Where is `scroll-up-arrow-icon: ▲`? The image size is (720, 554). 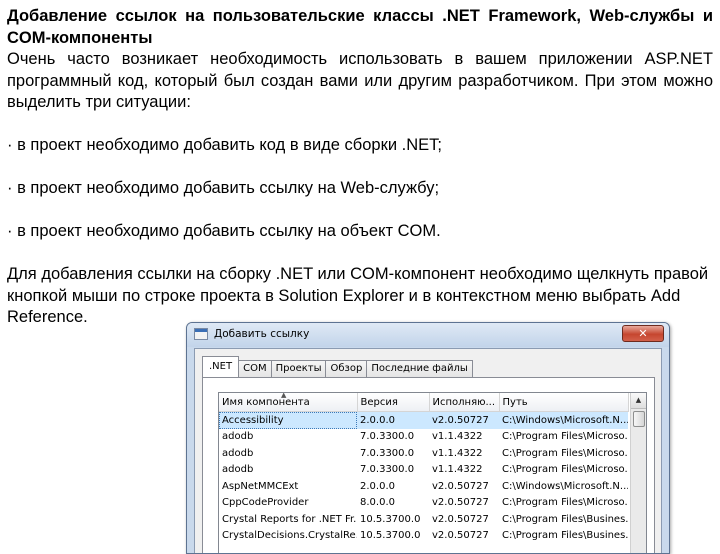 scroll-up-arrow-icon: ▲ is located at coordinates (638, 401).